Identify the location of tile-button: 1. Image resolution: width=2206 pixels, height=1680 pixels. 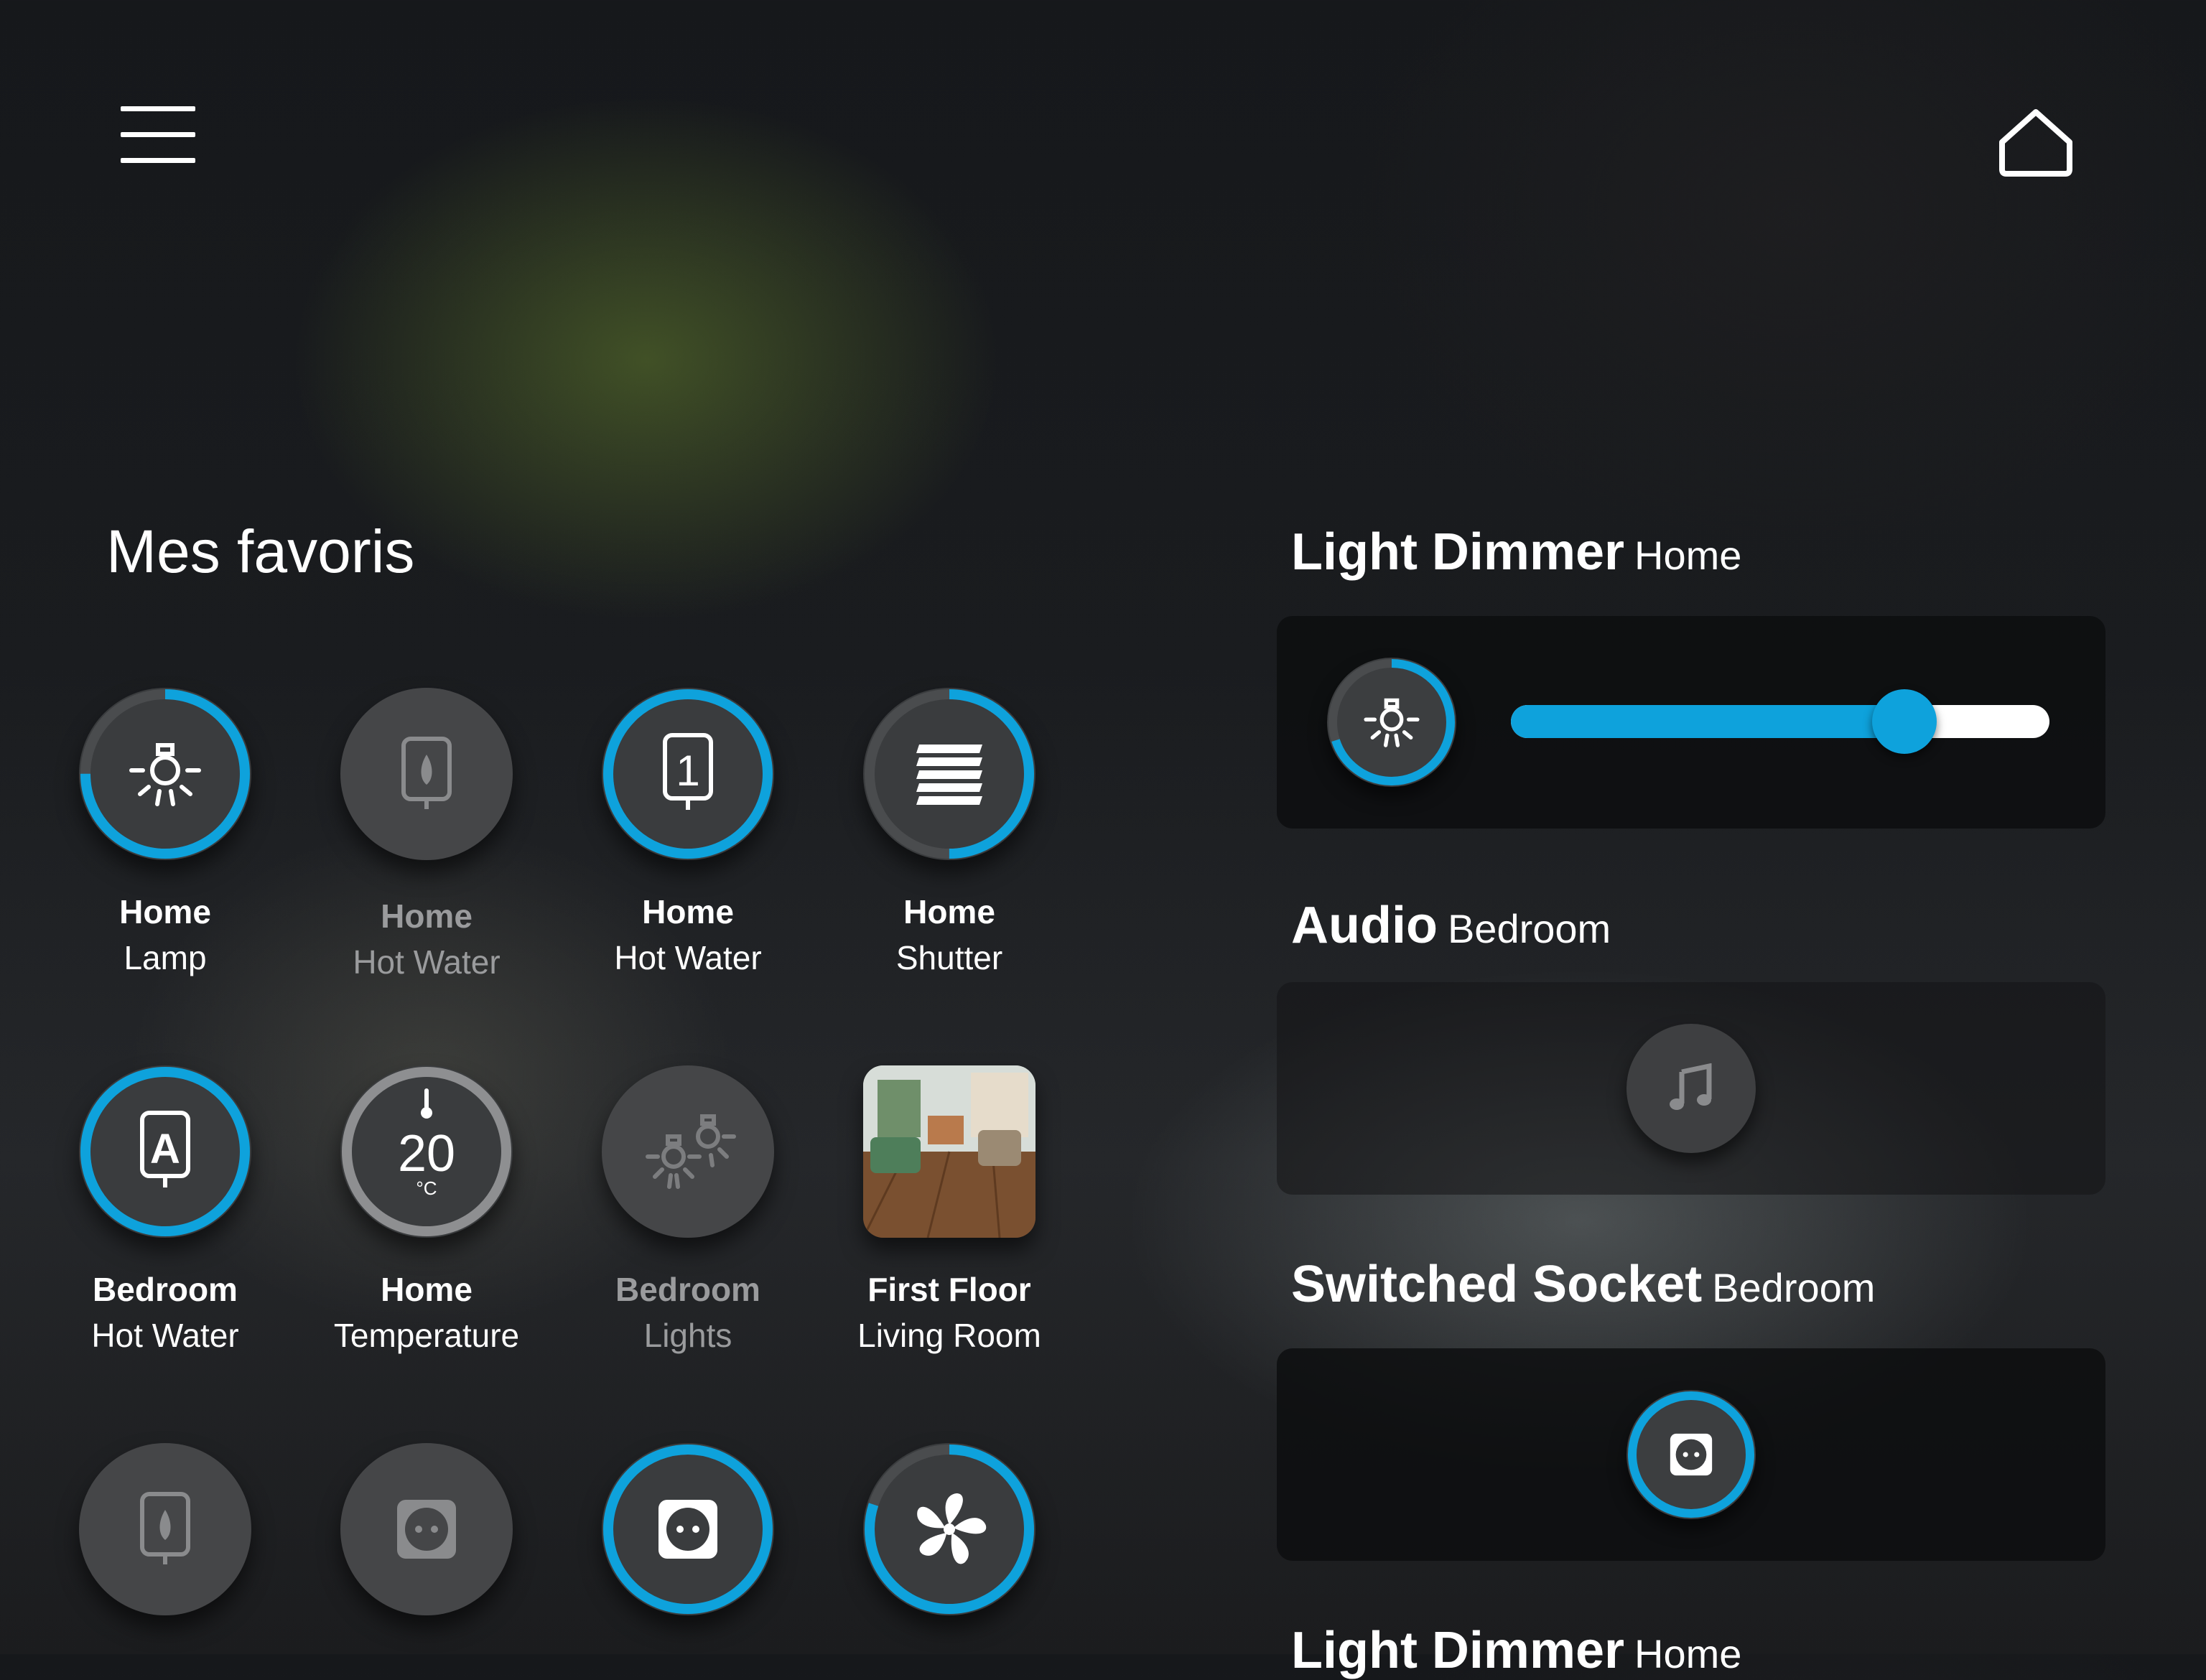
(688, 774).